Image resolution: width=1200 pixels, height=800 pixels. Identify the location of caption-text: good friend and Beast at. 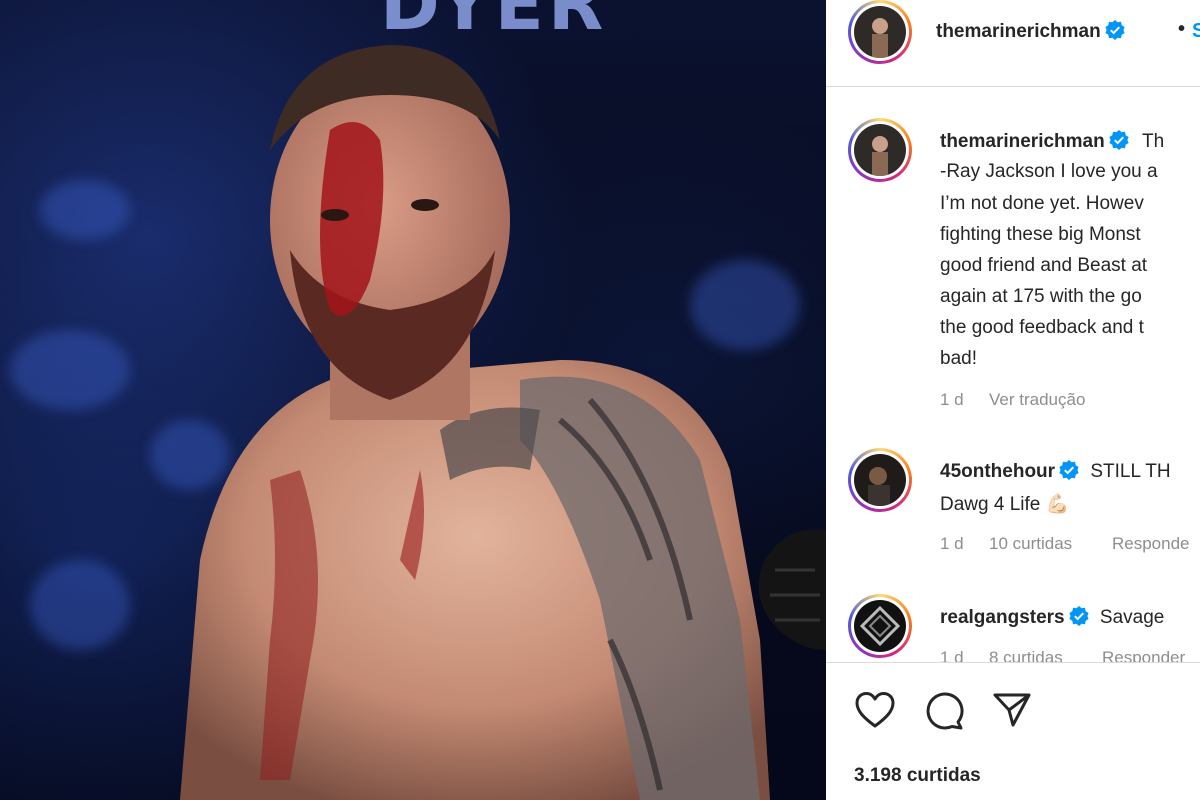
(1044, 265).